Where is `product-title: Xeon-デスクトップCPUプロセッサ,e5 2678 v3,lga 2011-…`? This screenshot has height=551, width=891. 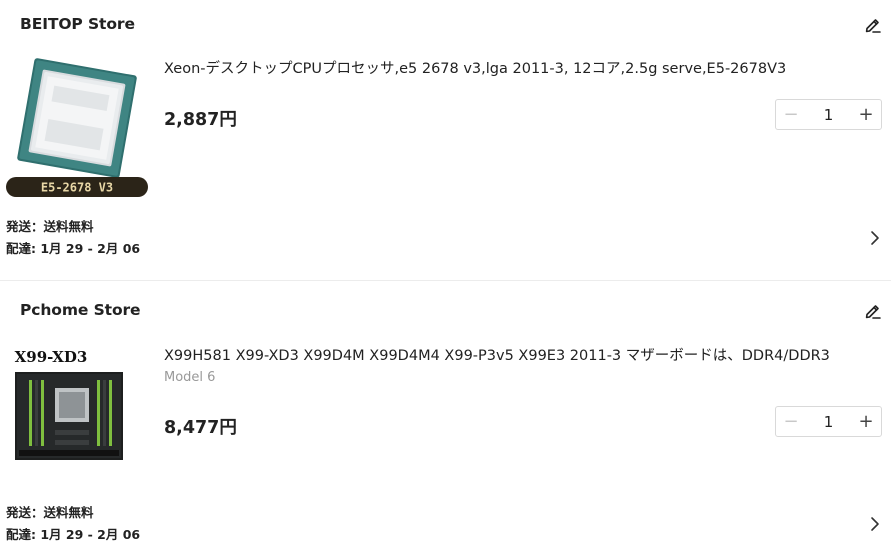 product-title: Xeon-デスクトップCPUプロセッサ,e5 2678 v3,lga 2011-… is located at coordinates (525, 67).